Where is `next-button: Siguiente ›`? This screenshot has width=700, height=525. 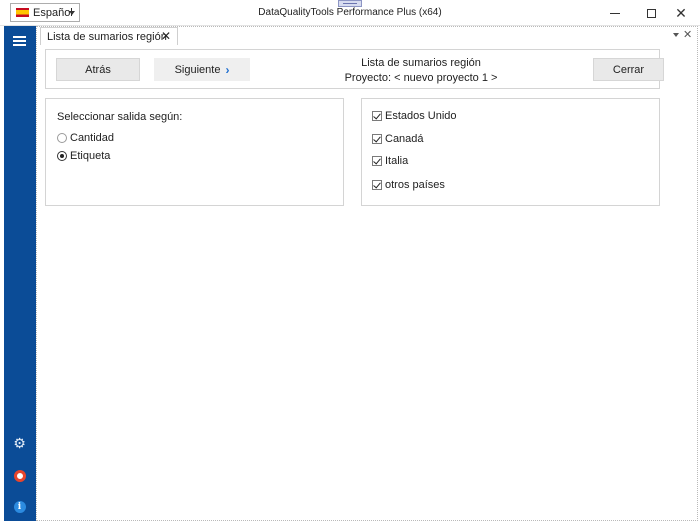
next-button: Siguiente › is located at coordinates (202, 69).